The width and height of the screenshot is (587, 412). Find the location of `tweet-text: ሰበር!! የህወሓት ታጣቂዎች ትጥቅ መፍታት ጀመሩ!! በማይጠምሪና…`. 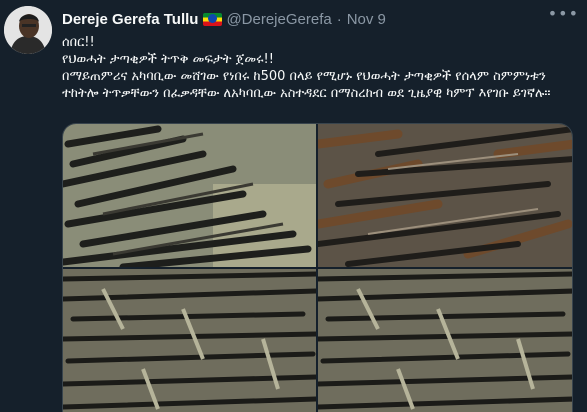

tweet-text: ሰበር!! የህወሓት ታጣቂዎች ትጥቅ መፍታት ጀመሩ!! በማይጠምሪና… is located at coordinates (319, 68).